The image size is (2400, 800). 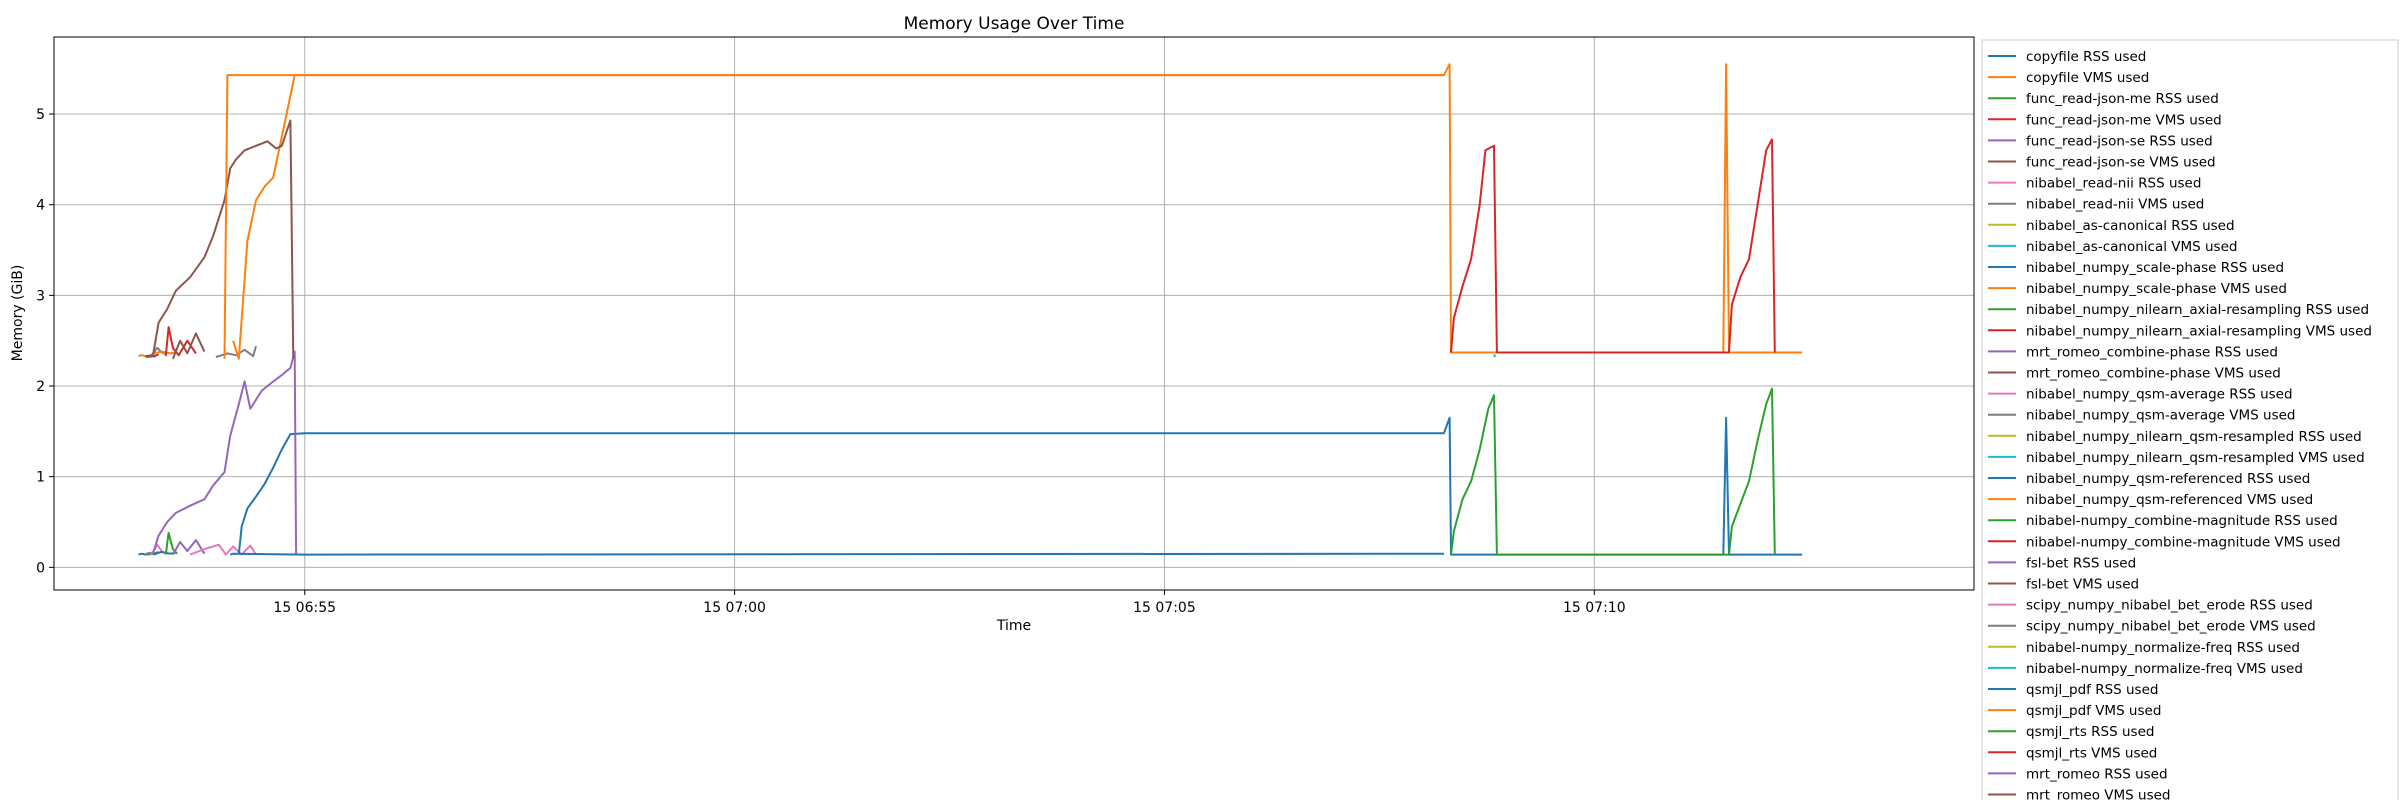 What do you see at coordinates (1013, 626) in the screenshot?
I see `x-axis-label: Time` at bounding box center [1013, 626].